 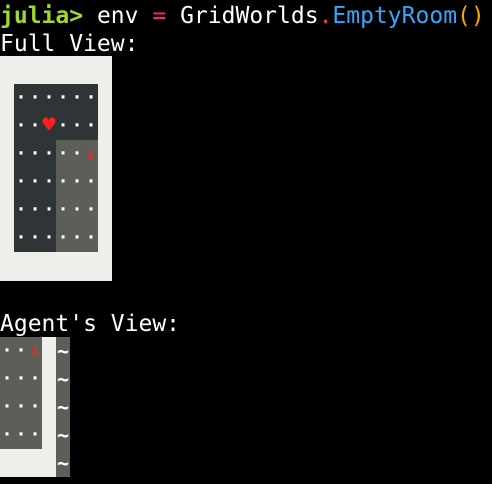 I want to click on goal-heart-icon: ♥, so click(x=49, y=125).